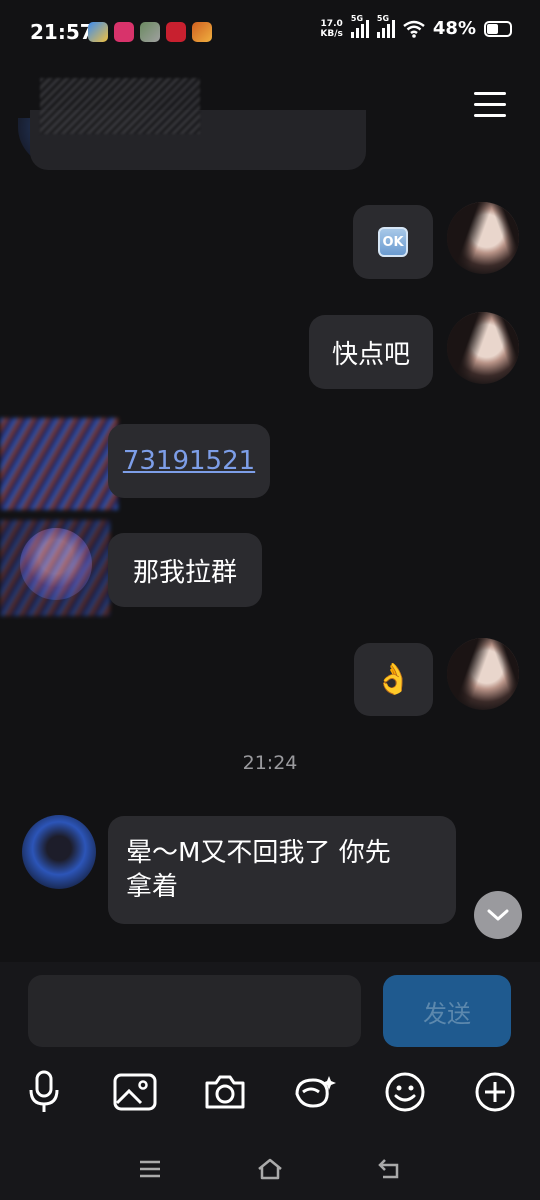 The image size is (540, 1200). Describe the element at coordinates (270, 33) in the screenshot. I see `status-bar: 21:57 17.0 KB/s 5G 5G 48%` at that location.